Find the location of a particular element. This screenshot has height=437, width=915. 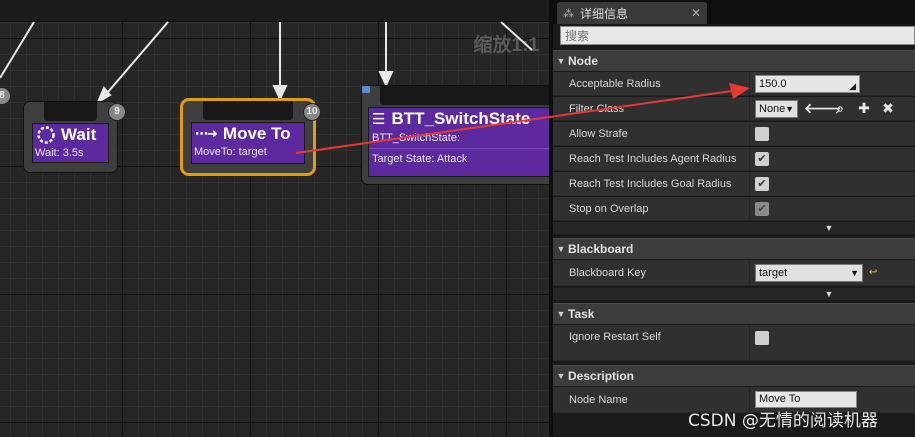

acceptable-radius-label: Acceptable Radius is located at coordinates (651, 83).